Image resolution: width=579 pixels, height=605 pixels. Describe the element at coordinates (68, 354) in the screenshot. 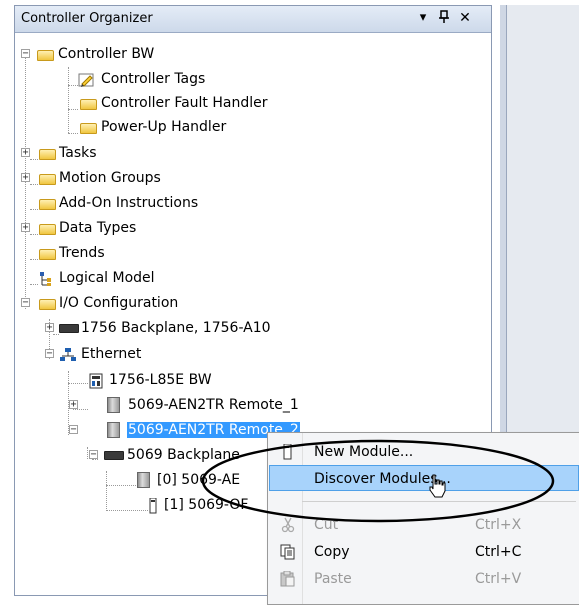

I see `network-icon` at that location.